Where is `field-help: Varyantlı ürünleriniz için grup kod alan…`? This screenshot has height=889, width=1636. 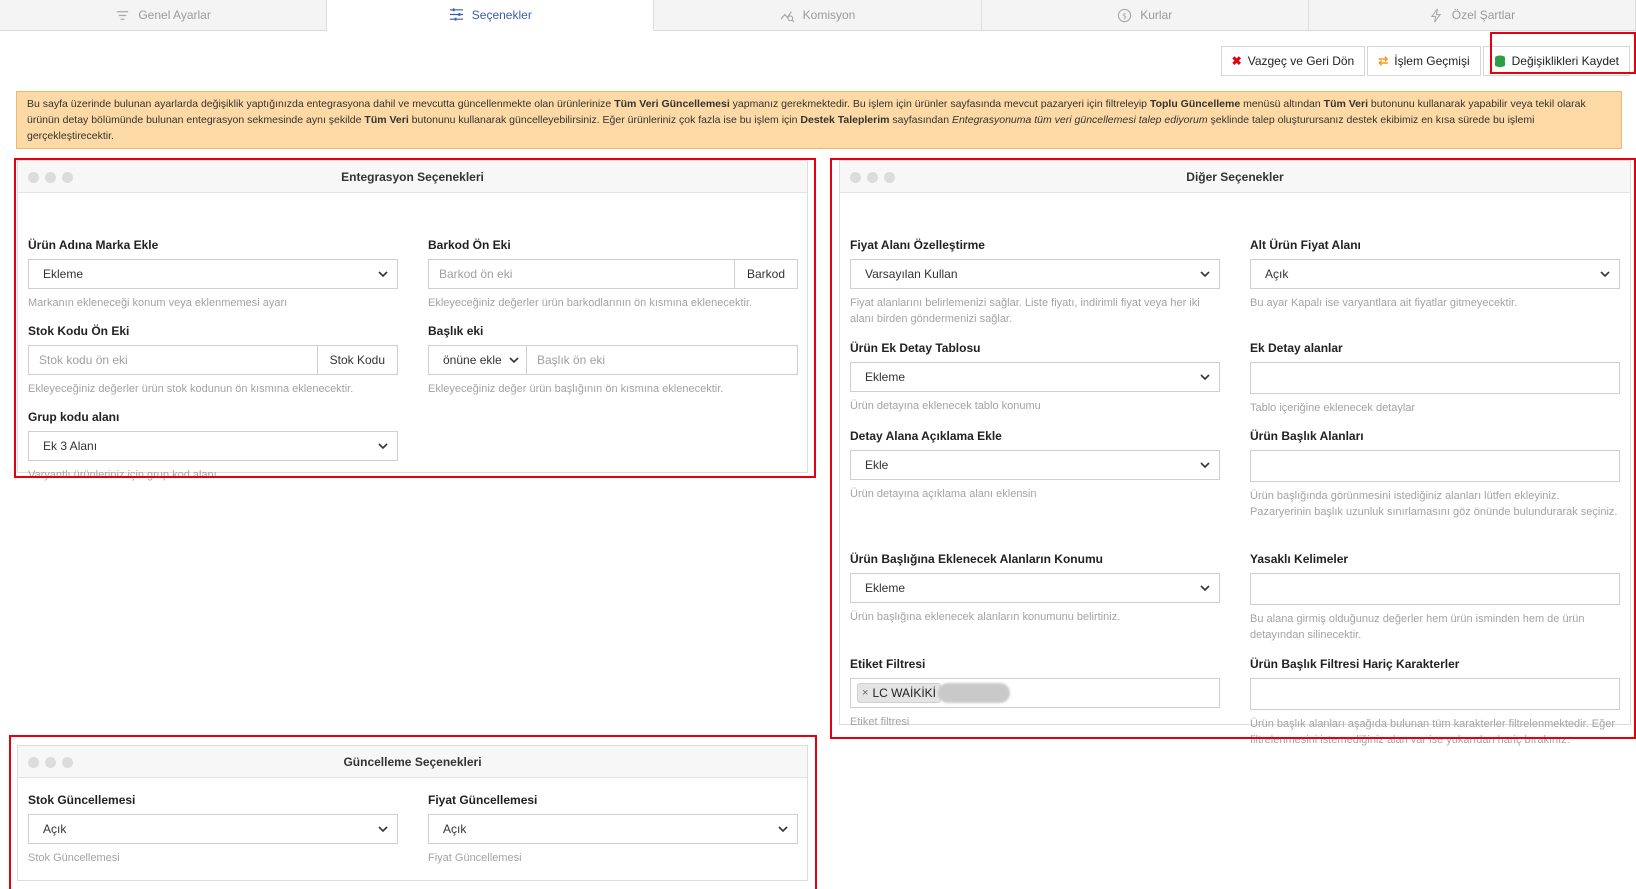 field-help: Varyantlı ürünleriniz için grup kod alan… is located at coordinates (122, 475).